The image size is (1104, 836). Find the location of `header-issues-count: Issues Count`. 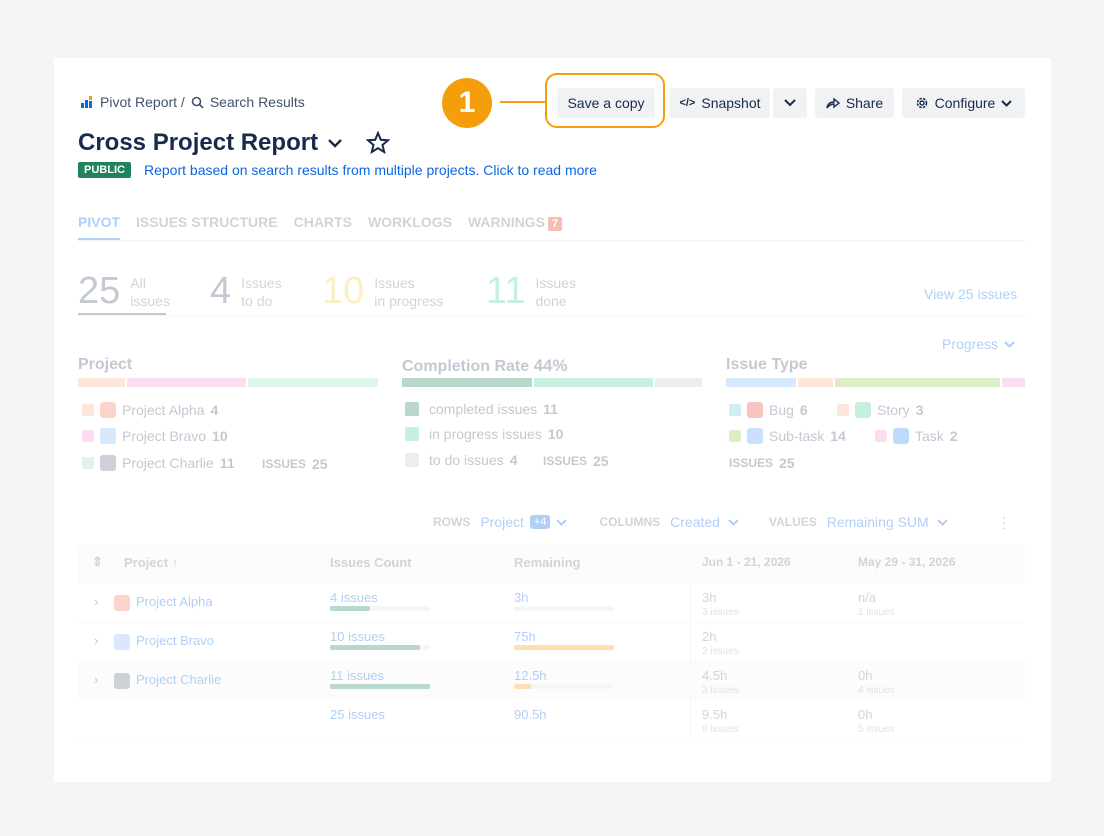

header-issues-count: Issues Count is located at coordinates (371, 562).